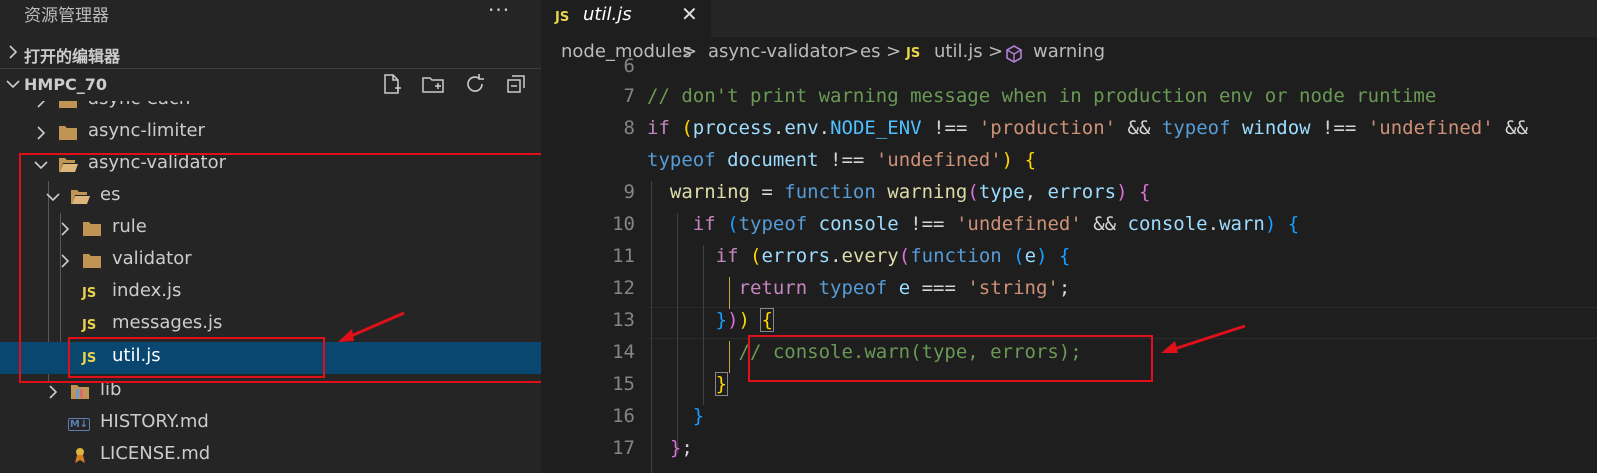  What do you see at coordinates (858, 224) in the screenshot?
I see `code-token: console` at bounding box center [858, 224].